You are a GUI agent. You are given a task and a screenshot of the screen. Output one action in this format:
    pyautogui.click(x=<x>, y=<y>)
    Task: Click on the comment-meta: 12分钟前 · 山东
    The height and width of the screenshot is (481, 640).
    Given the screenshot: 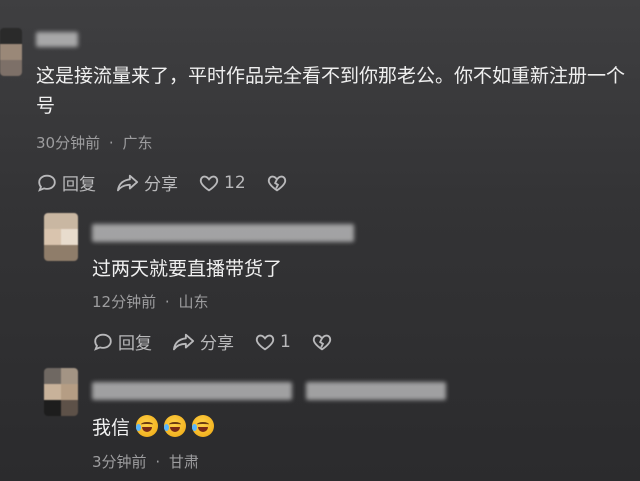 What is the action you would take?
    pyautogui.click(x=150, y=301)
    